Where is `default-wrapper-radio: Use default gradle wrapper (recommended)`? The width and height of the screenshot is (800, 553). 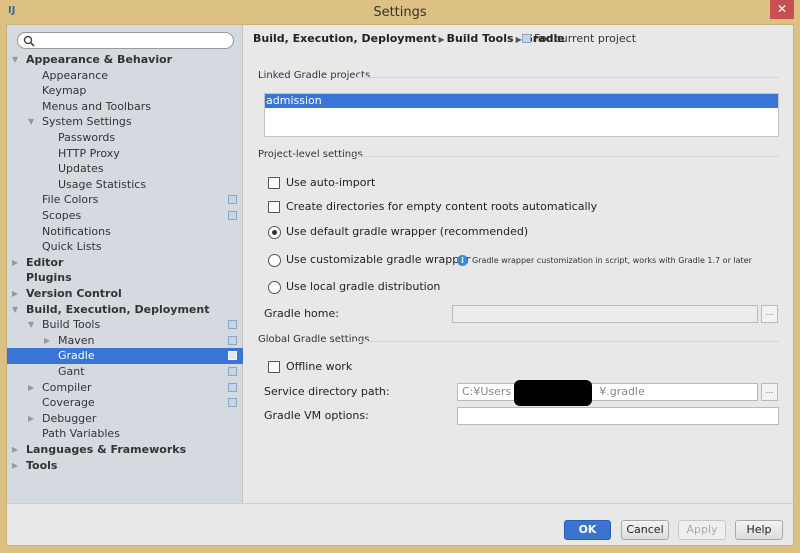 default-wrapper-radio: Use default gradle wrapper (recommended) is located at coordinates (398, 232).